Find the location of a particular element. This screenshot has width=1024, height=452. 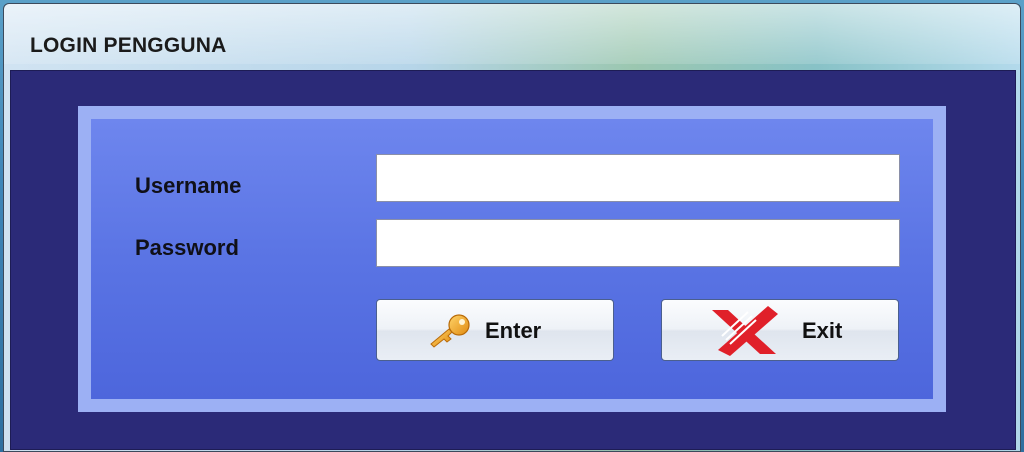

username-input is located at coordinates (638, 178).